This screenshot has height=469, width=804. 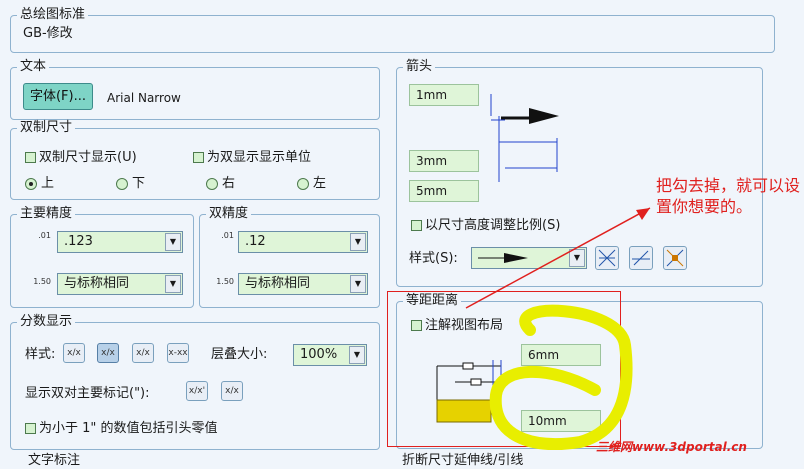 I want to click on text-group-title: 文本, so click(x=33, y=67).